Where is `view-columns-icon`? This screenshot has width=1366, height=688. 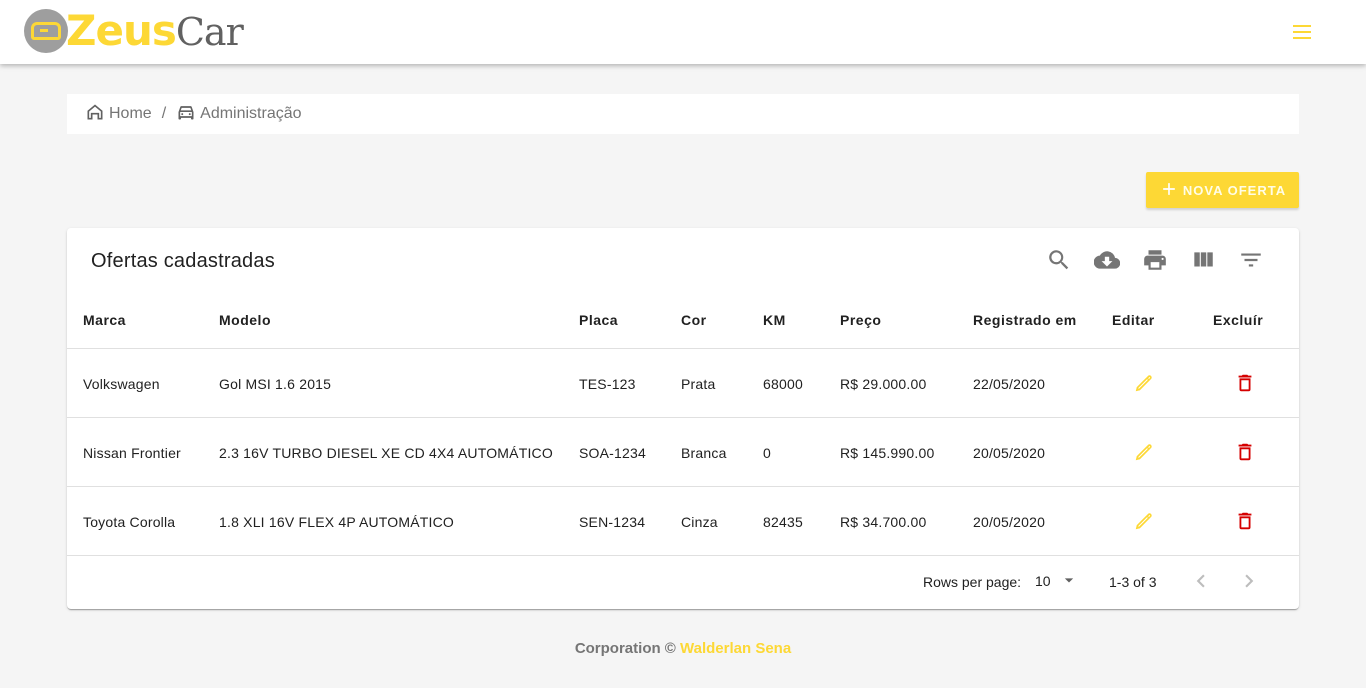 view-columns-icon is located at coordinates (1203, 260).